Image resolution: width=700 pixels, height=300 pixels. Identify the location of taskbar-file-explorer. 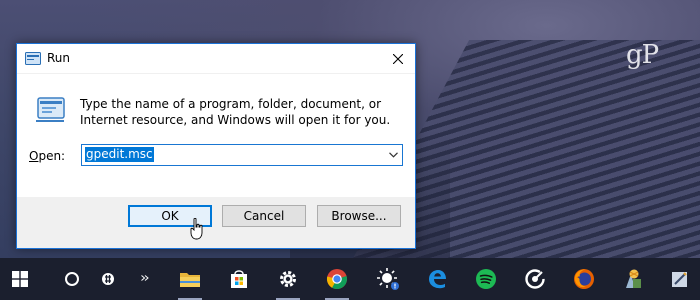
(190, 279).